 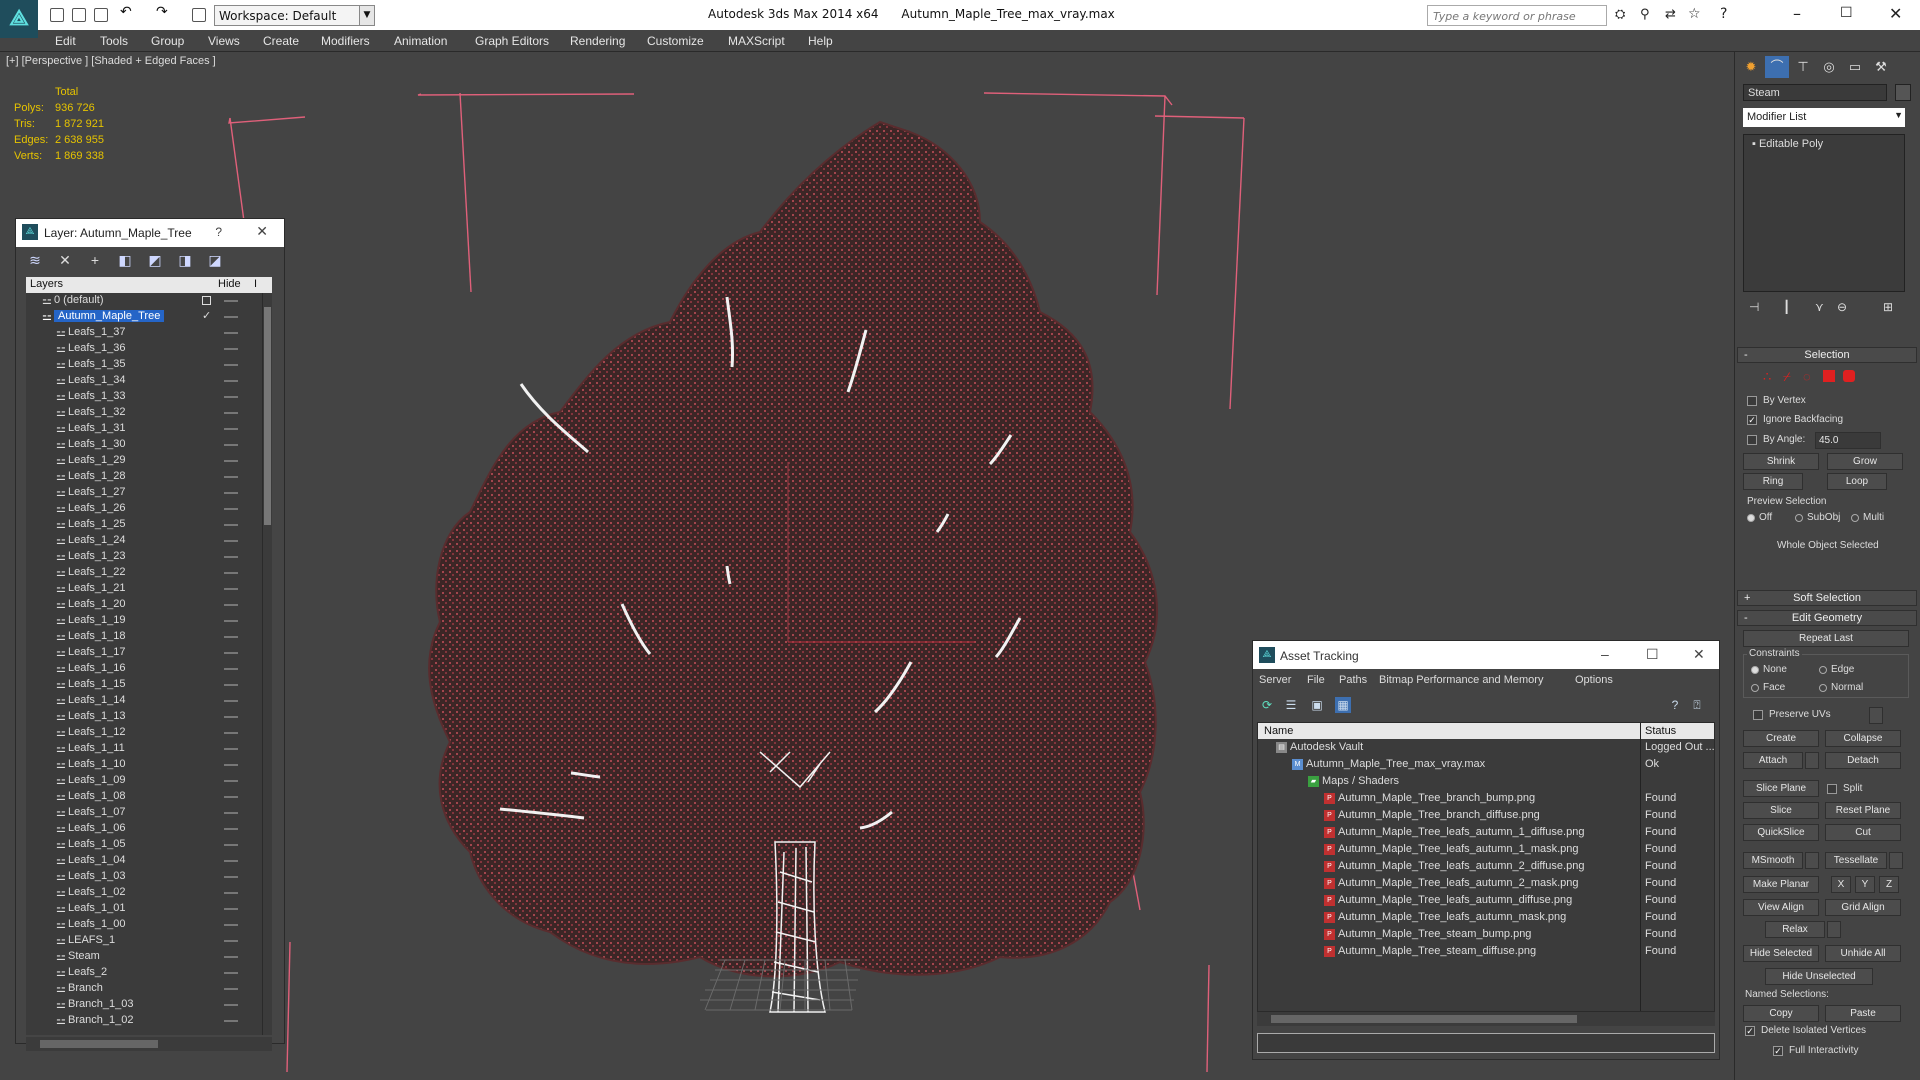 I want to click on ignore-backfacing-checkbox: ✓, so click(x=1752, y=420).